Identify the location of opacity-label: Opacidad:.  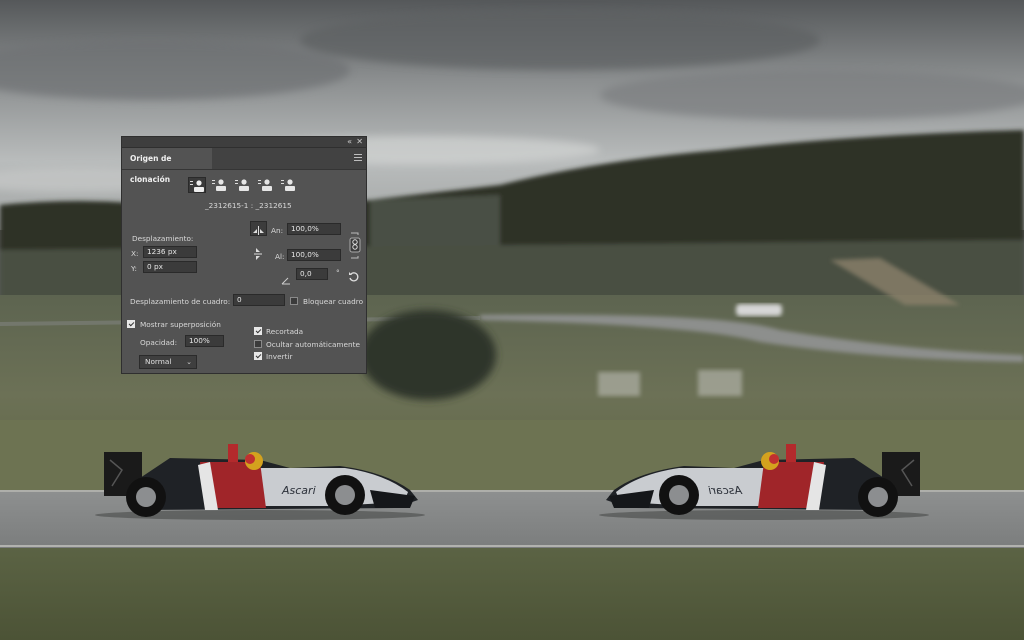
(159, 342).